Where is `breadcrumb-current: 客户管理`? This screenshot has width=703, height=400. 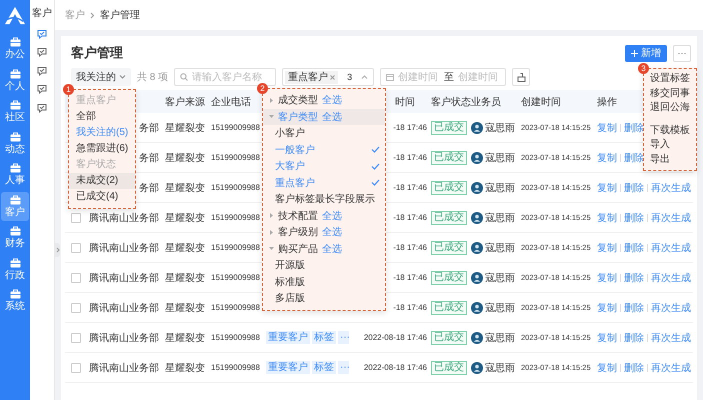
breadcrumb-current: 客户管理 is located at coordinates (120, 15).